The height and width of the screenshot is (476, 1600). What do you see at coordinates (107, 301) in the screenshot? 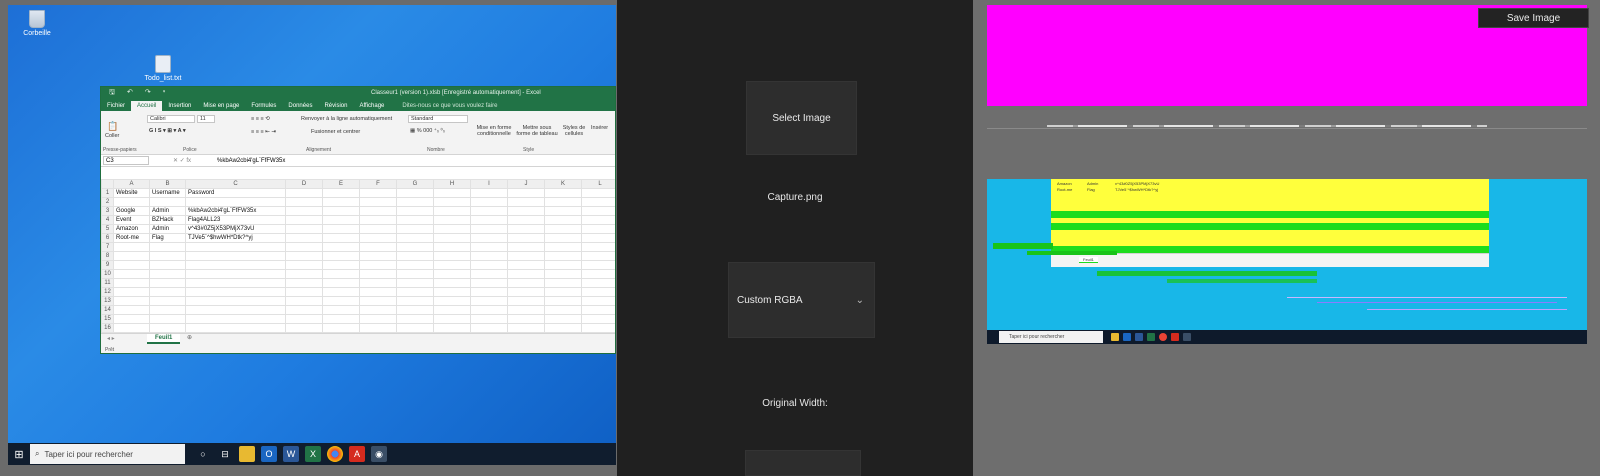
I see `row-header: 13` at bounding box center [107, 301].